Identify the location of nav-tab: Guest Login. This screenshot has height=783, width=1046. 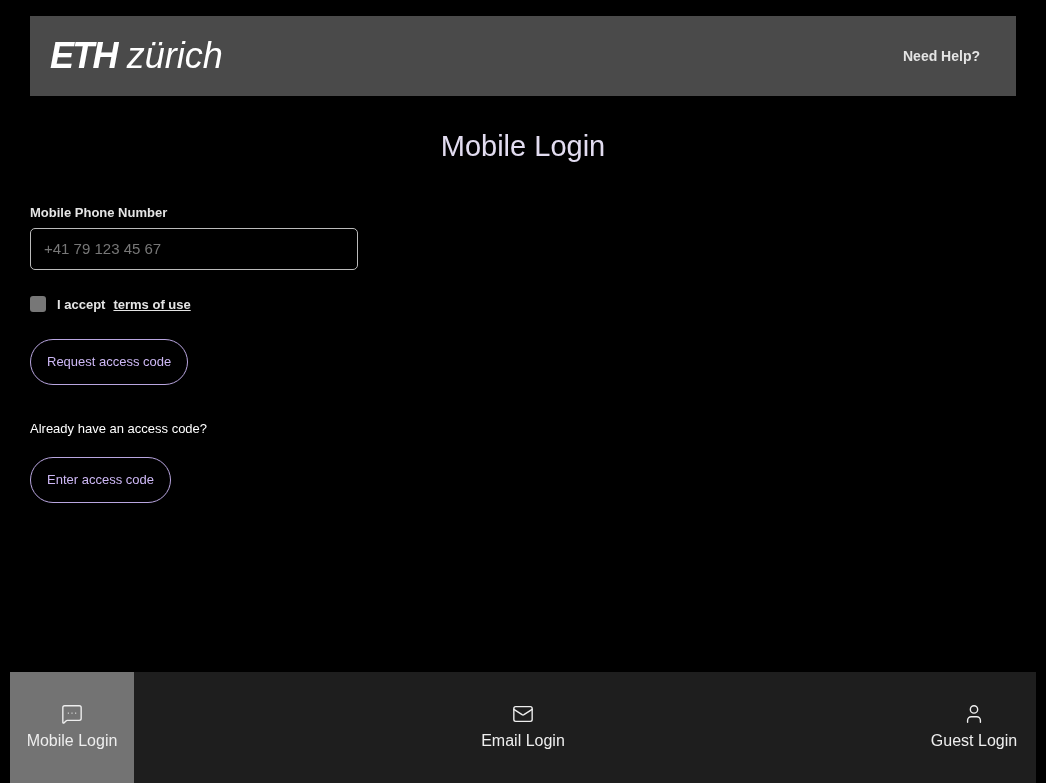
(974, 727).